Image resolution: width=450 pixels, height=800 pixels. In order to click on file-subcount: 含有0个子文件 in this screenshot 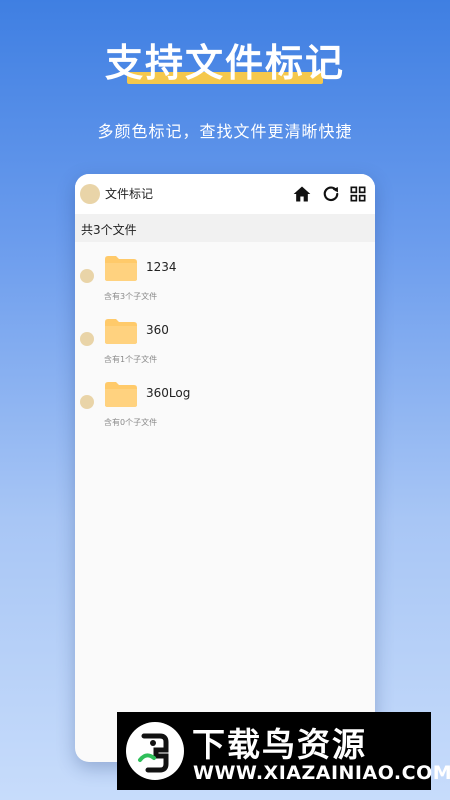, I will do `click(131, 422)`.